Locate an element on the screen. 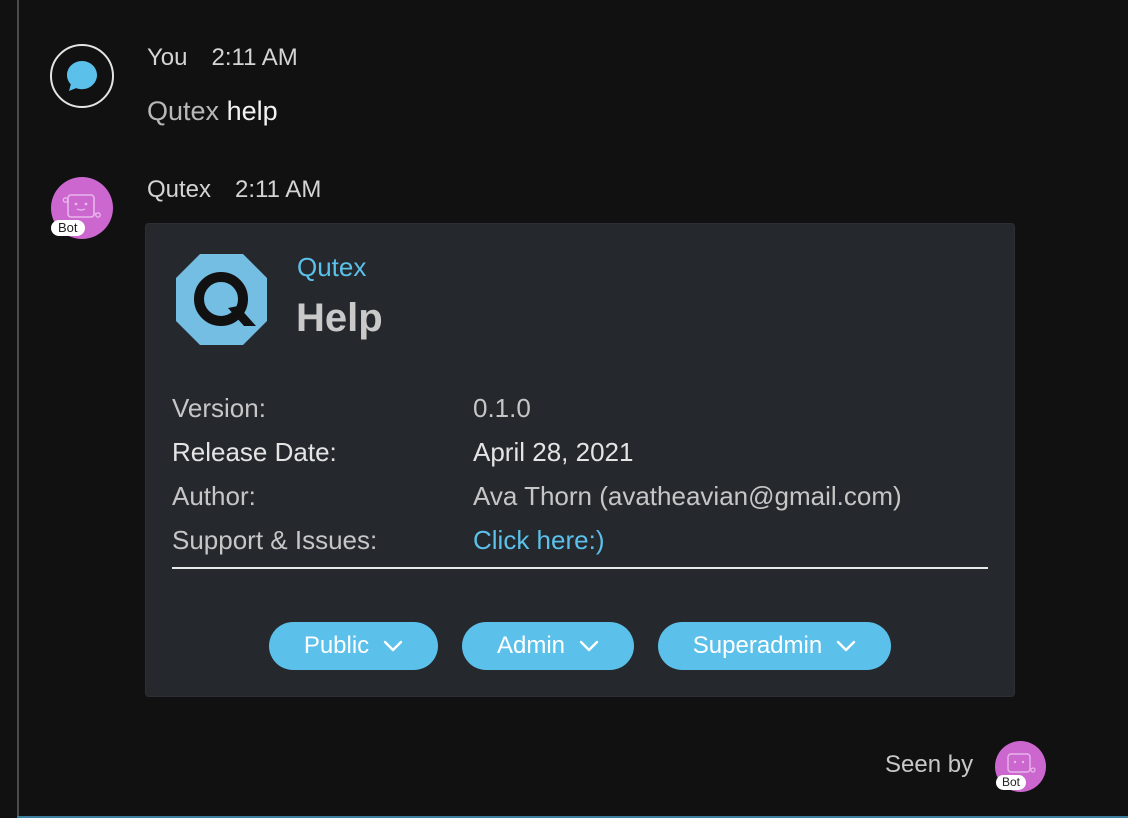 The width and height of the screenshot is (1128, 818). user-avatar is located at coordinates (82, 76).